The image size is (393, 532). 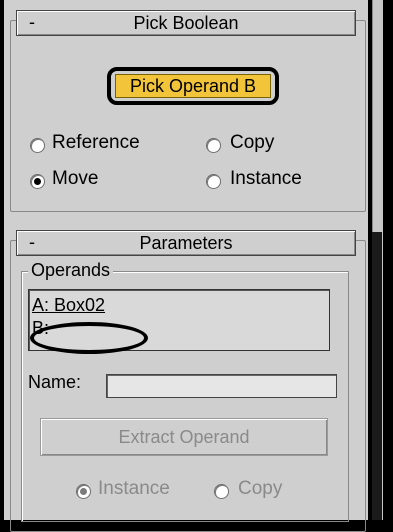 What do you see at coordinates (377, 376) in the screenshot?
I see `panel-scrollbar-track-dark` at bounding box center [377, 376].